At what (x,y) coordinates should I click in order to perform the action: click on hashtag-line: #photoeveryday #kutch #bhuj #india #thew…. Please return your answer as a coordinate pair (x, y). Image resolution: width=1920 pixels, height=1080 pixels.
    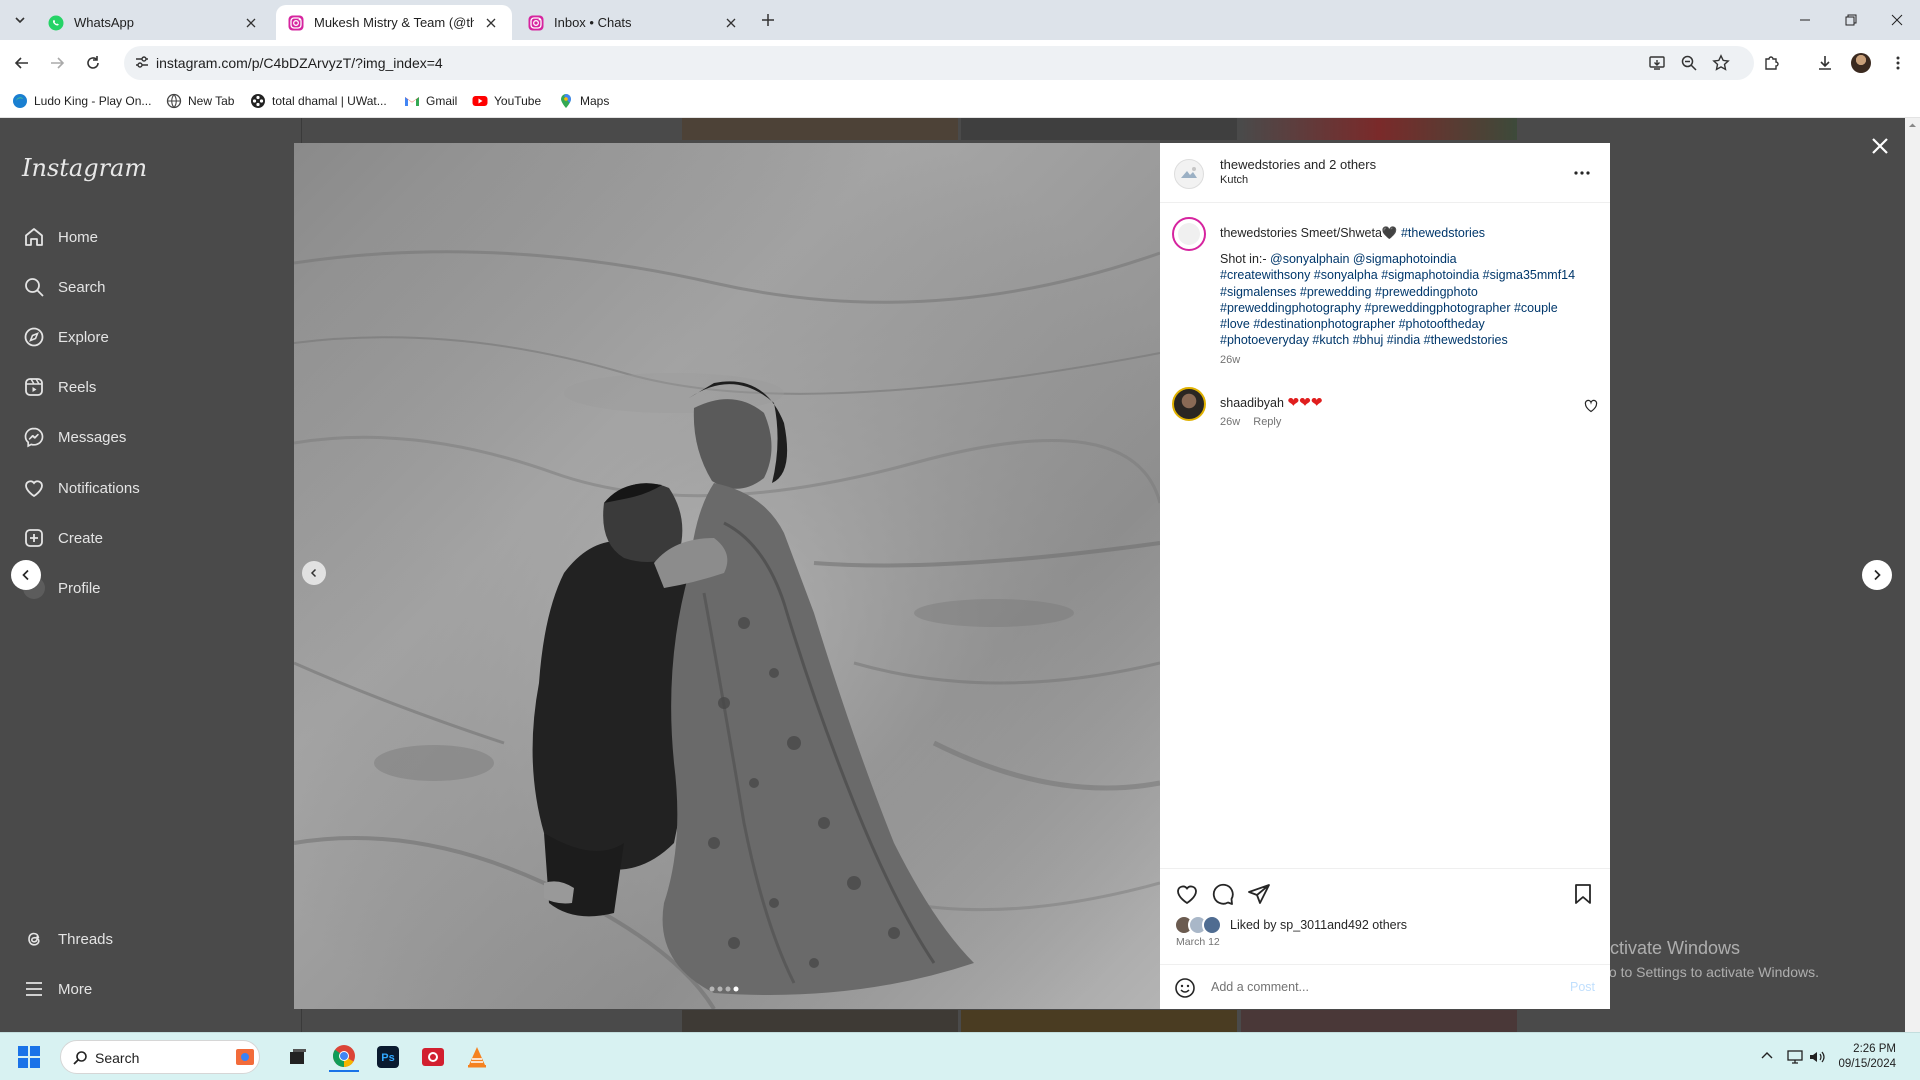
    Looking at the image, I should click on (1407, 340).